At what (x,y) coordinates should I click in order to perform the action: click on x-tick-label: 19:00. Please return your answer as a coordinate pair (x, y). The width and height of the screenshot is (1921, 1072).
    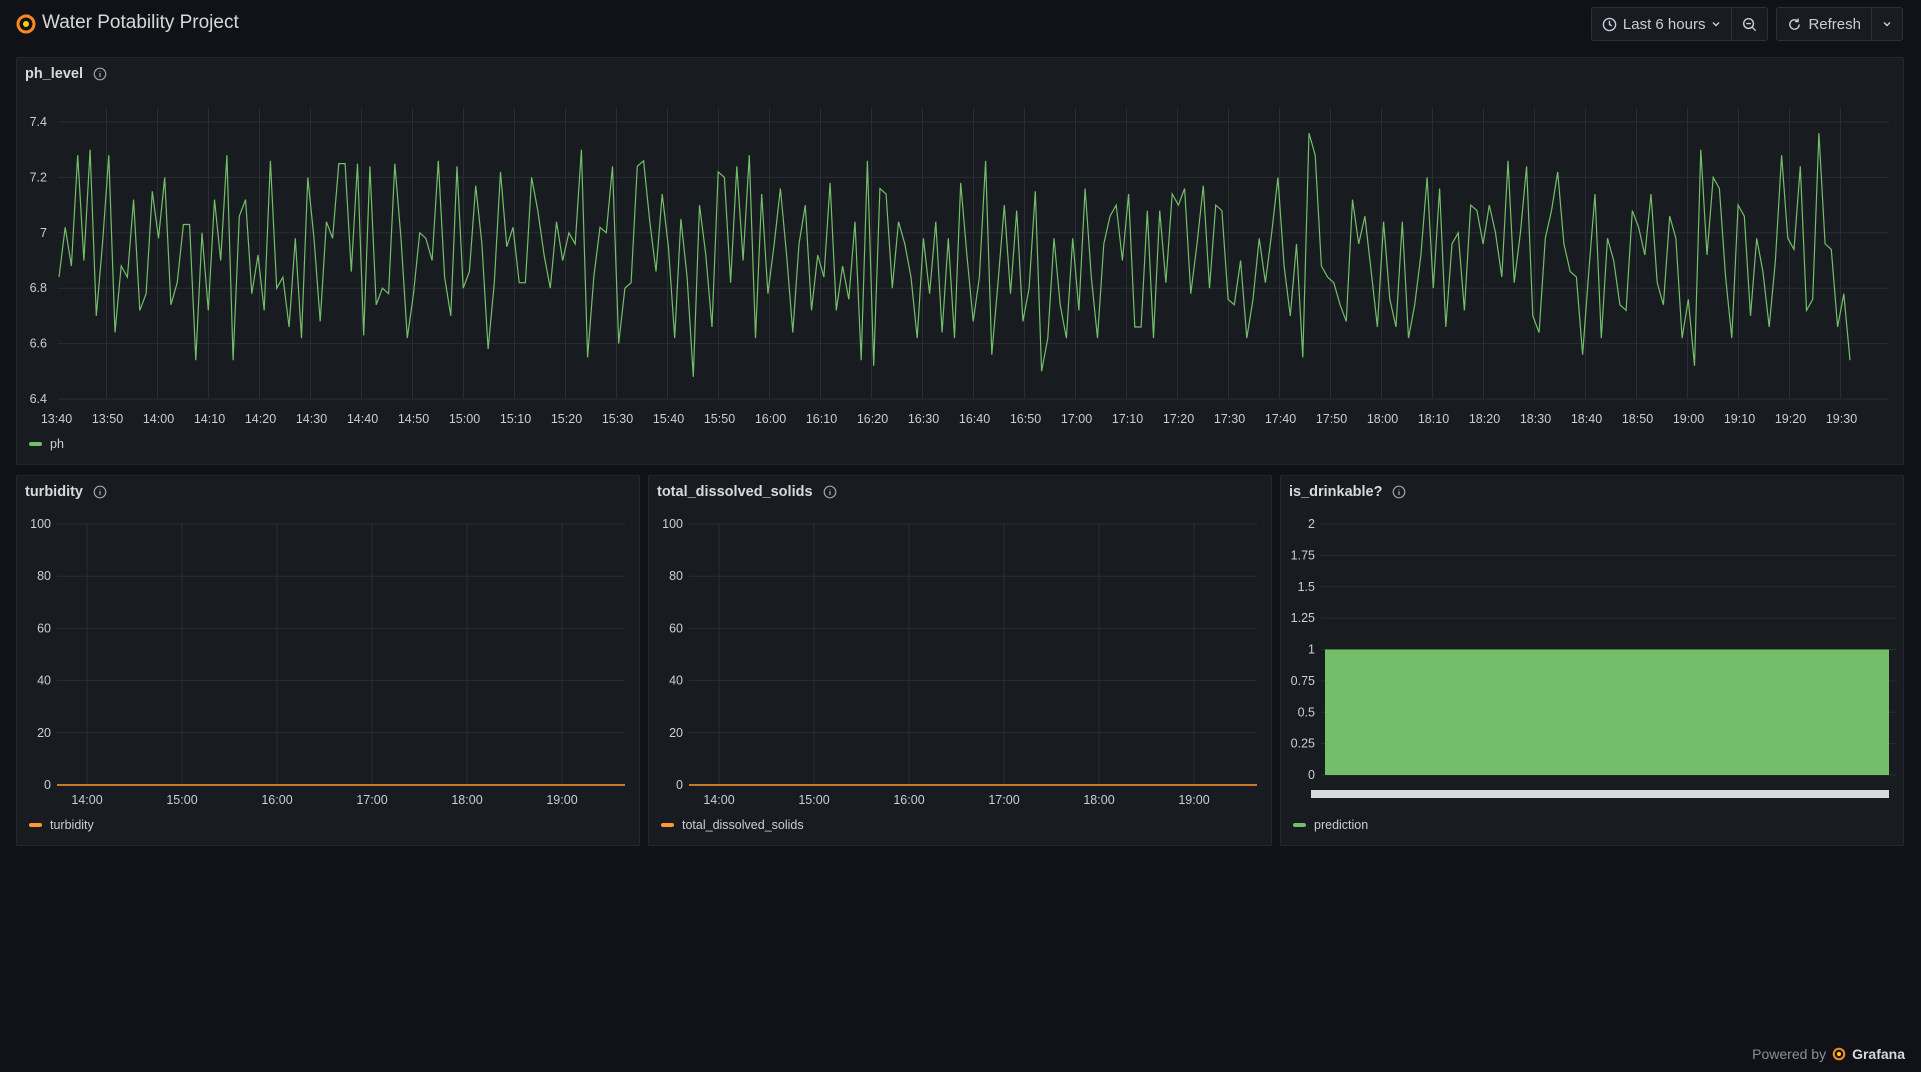
    Looking at the image, I should click on (561, 800).